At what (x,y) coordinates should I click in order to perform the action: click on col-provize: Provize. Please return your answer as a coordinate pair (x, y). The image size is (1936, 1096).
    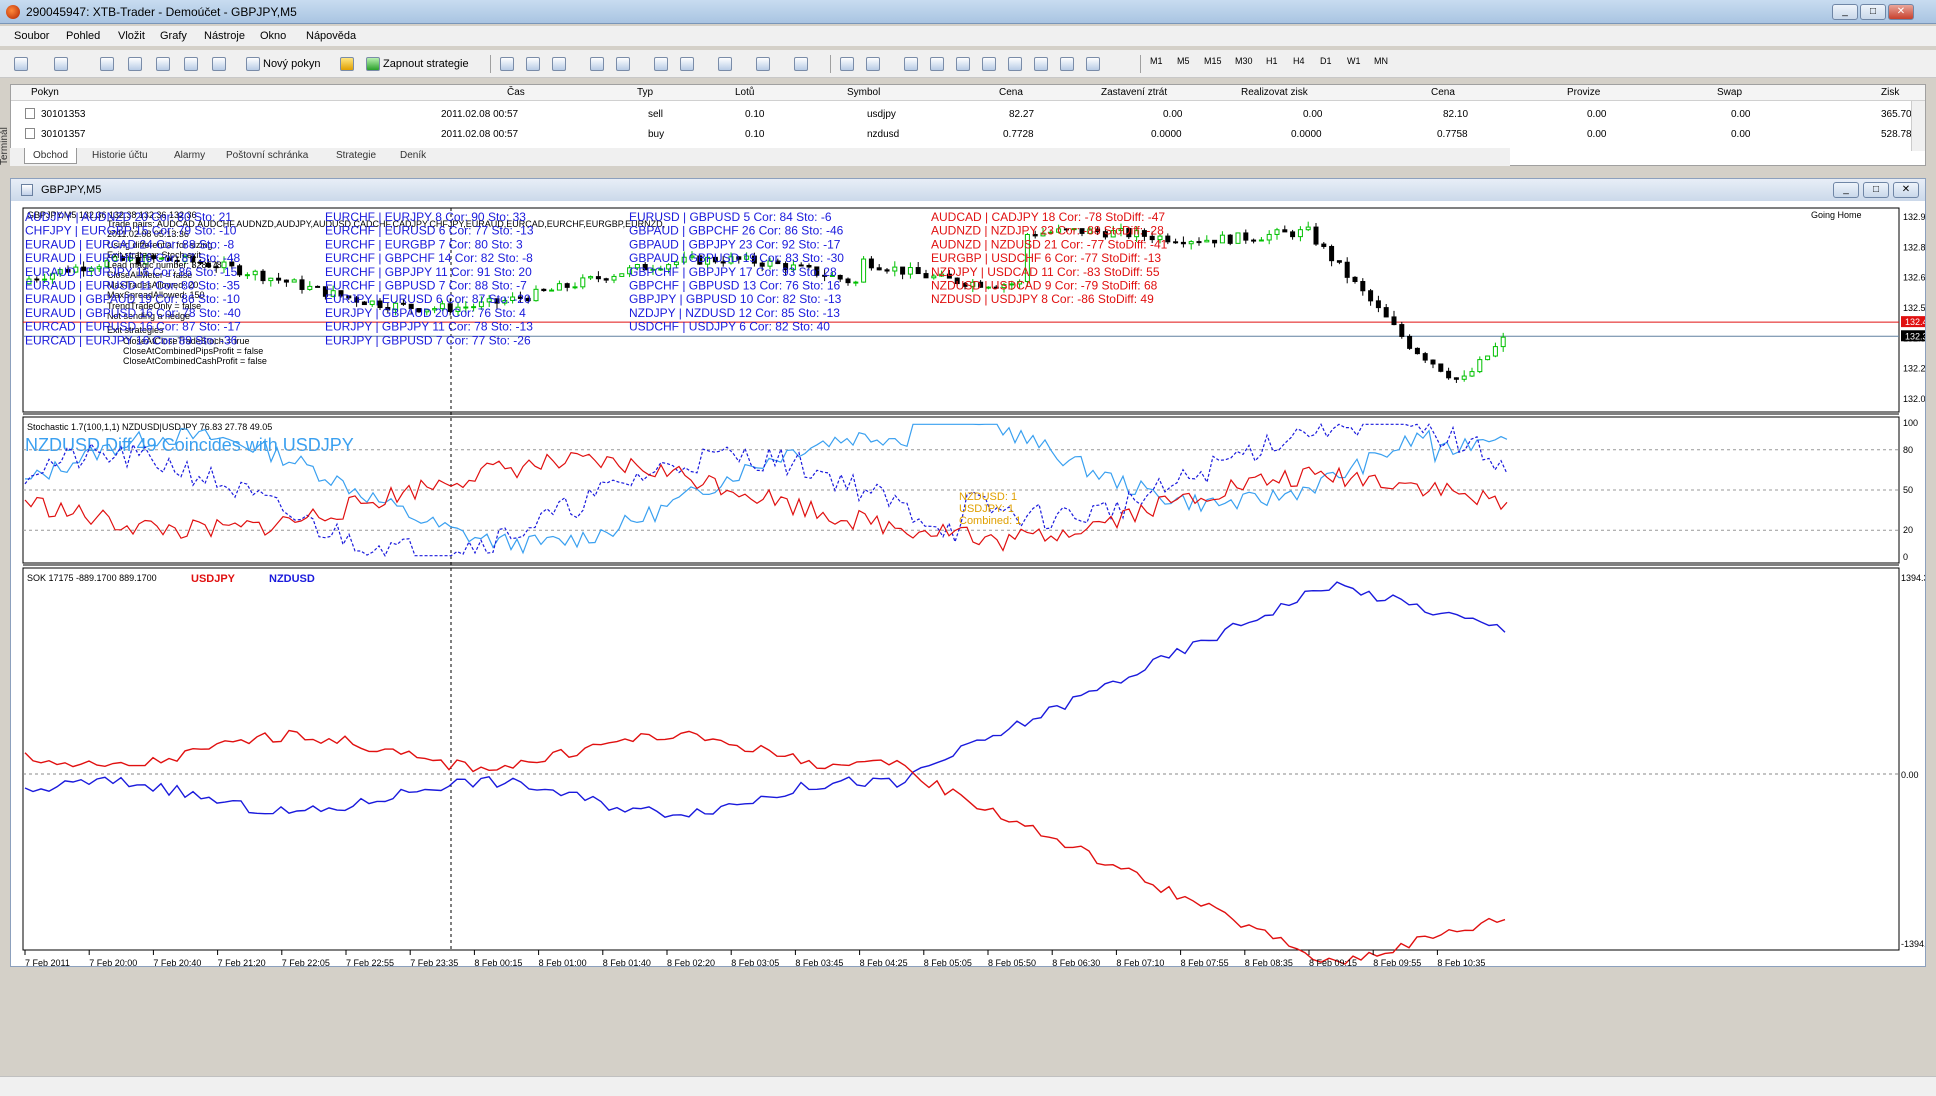
    Looking at the image, I should click on (1583, 92).